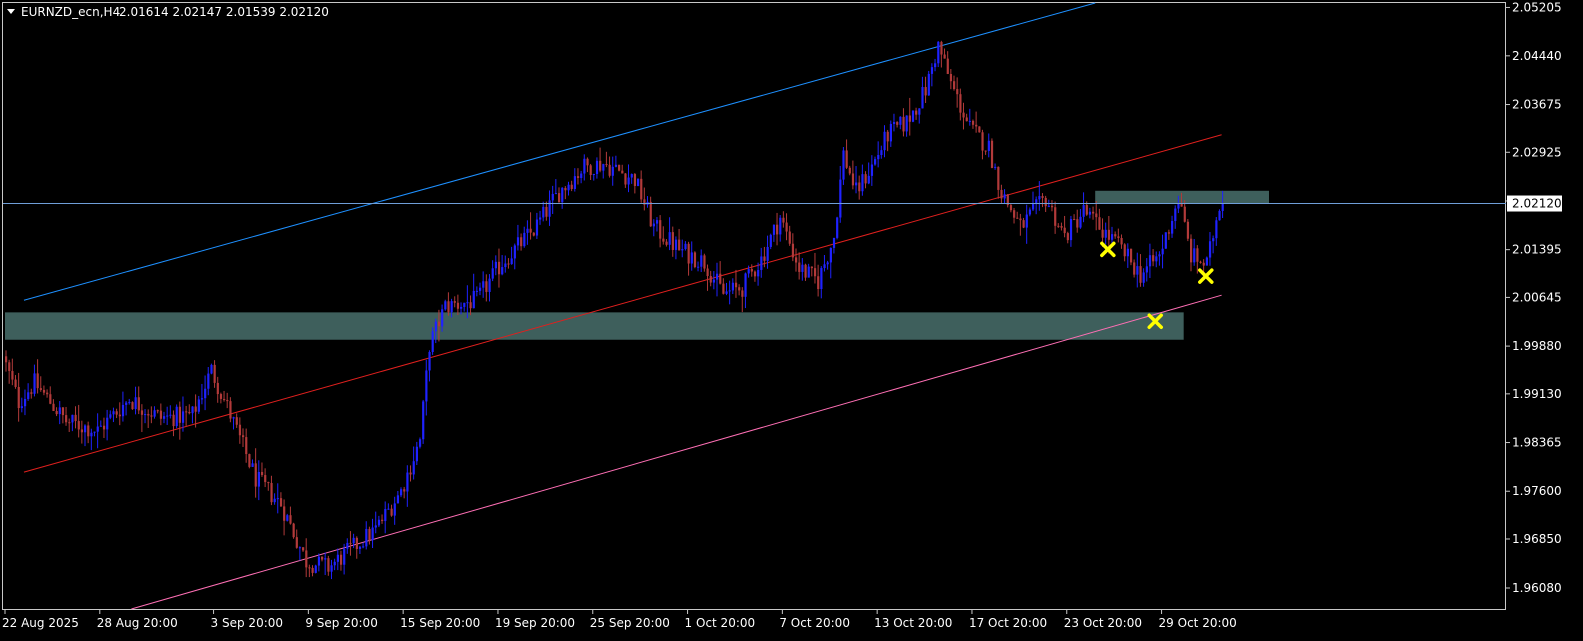  Describe the element at coordinates (224, 12) in the screenshot. I see `ohlc-values: 2.01614 2.02147 2.01539 2.02120` at that location.